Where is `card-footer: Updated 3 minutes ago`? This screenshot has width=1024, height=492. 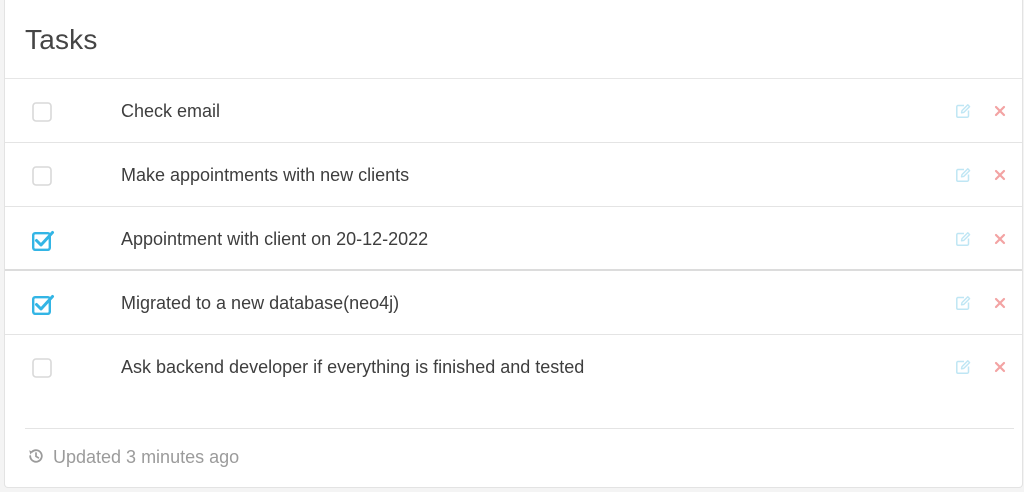
card-footer: Updated 3 minutes ago is located at coordinates (519, 456).